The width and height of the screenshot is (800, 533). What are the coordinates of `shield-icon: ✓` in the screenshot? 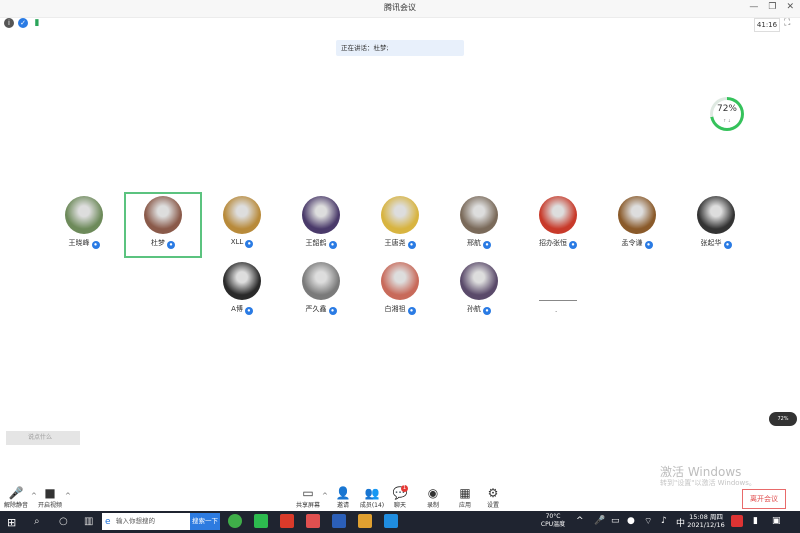 It's located at (23, 23).